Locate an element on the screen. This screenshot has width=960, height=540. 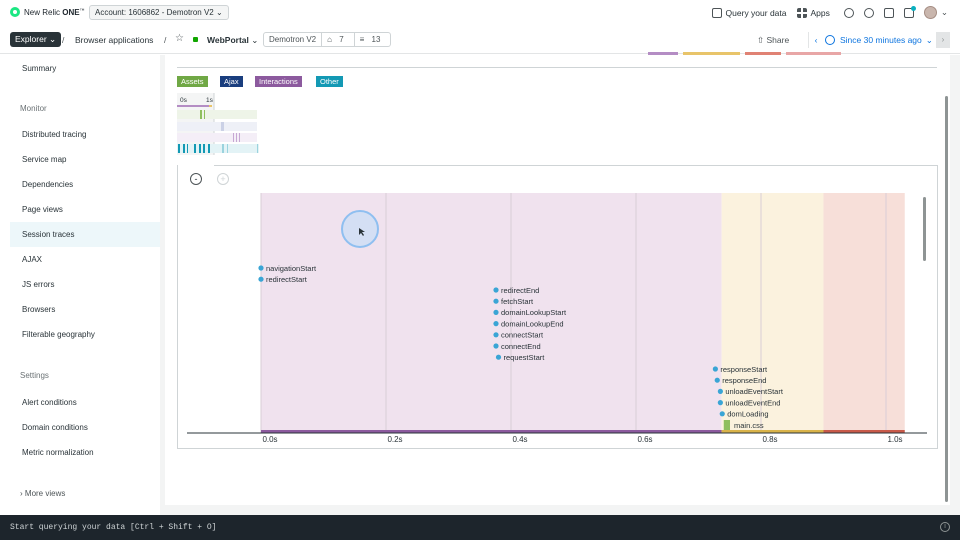
x-tick-label: 1.0s is located at coordinates (894, 439).